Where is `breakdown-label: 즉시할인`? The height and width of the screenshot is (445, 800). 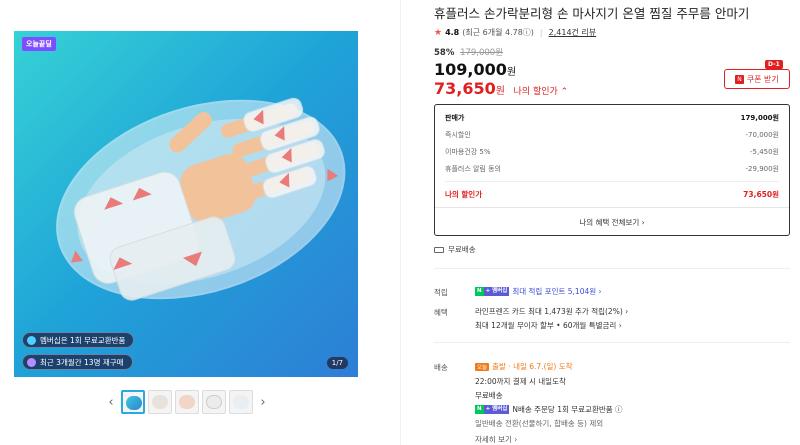 breakdown-label: 즉시할인 is located at coordinates (458, 135).